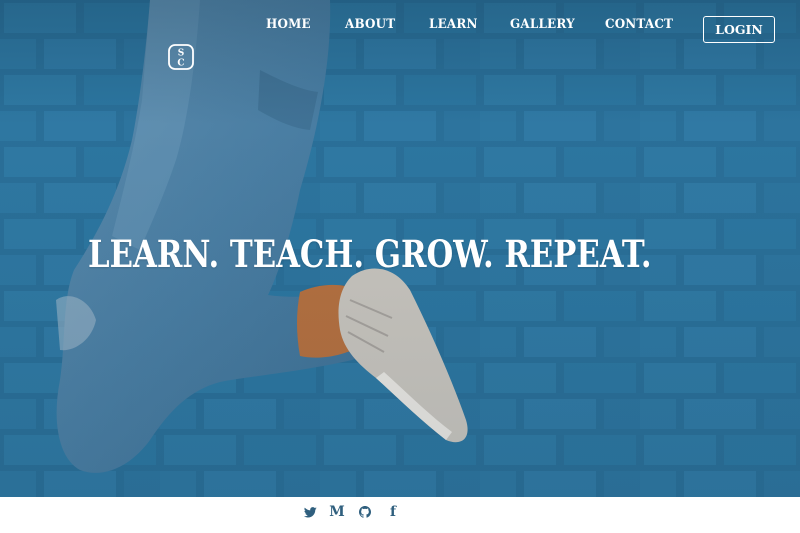 Image resolution: width=800 pixels, height=533 pixels. Describe the element at coordinates (288, 24) in the screenshot. I see `nav-home-link: HOME` at that location.